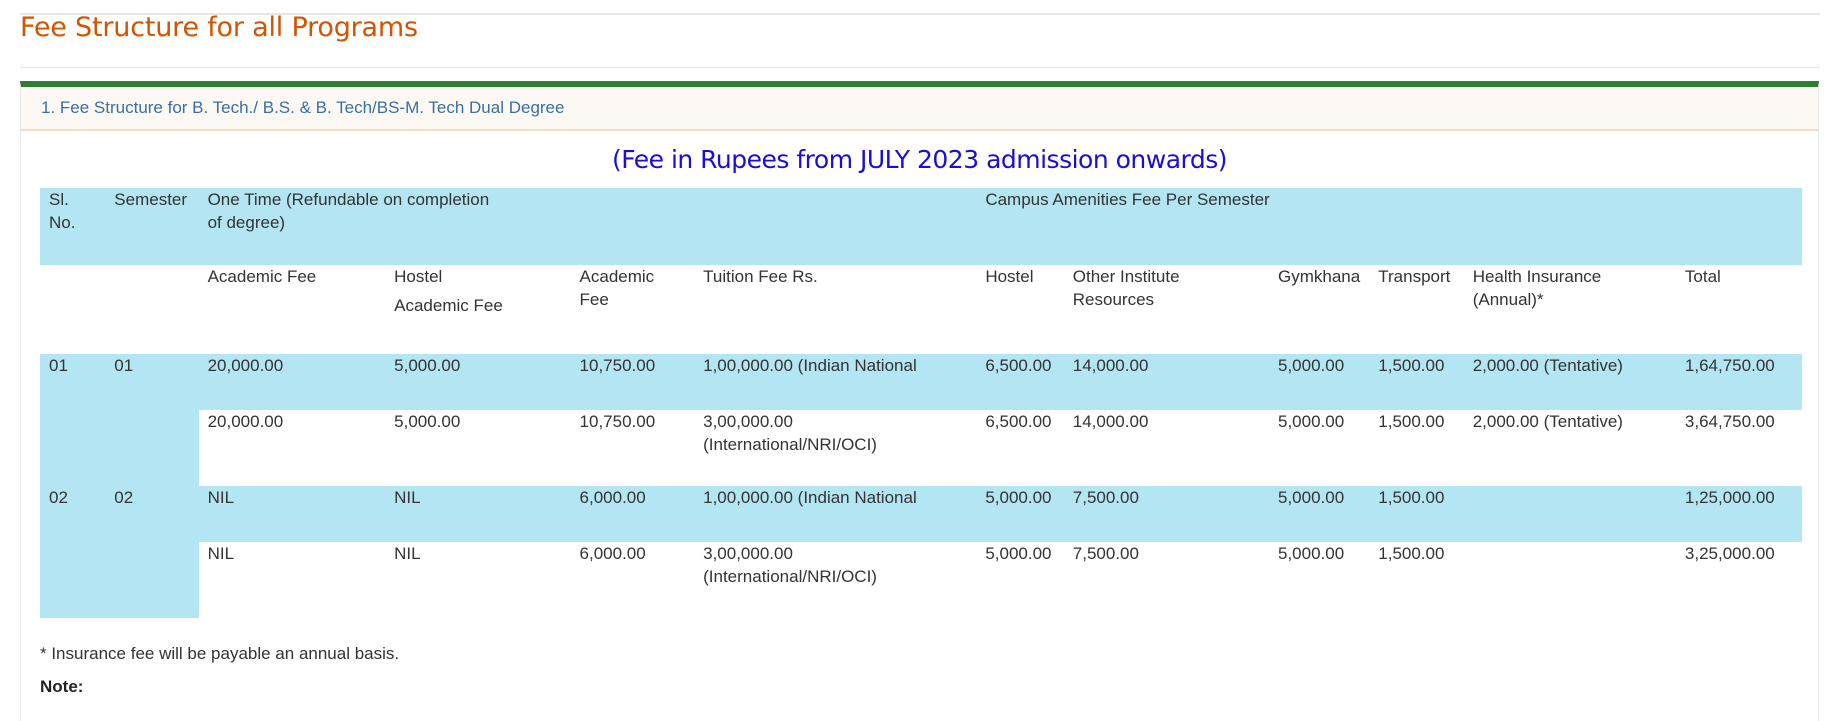  I want to click on header-hostel-line2: Academic Fee, so click(448, 305).